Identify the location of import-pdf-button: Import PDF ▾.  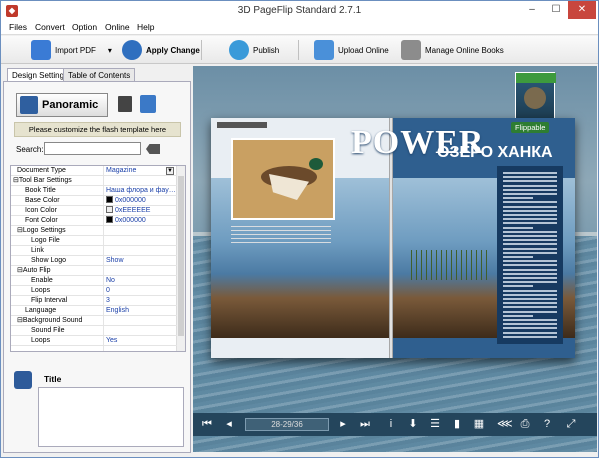
(71, 50).